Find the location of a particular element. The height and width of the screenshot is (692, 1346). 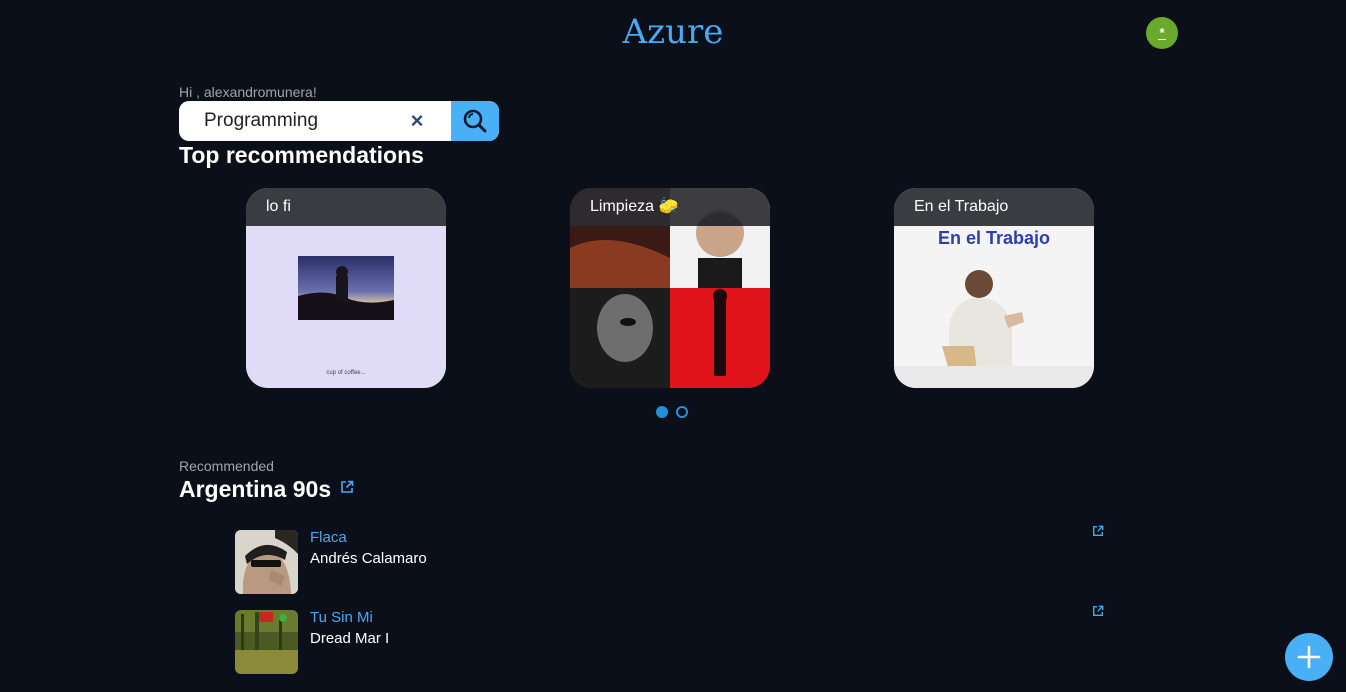

card-title: lo fi is located at coordinates (346, 207).